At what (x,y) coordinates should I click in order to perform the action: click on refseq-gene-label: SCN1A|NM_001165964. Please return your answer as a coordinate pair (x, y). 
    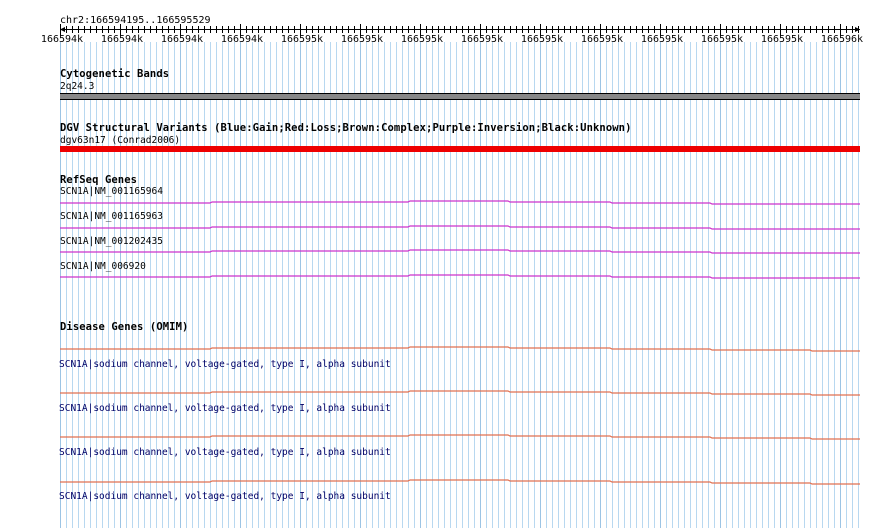
    Looking at the image, I should click on (111, 191).